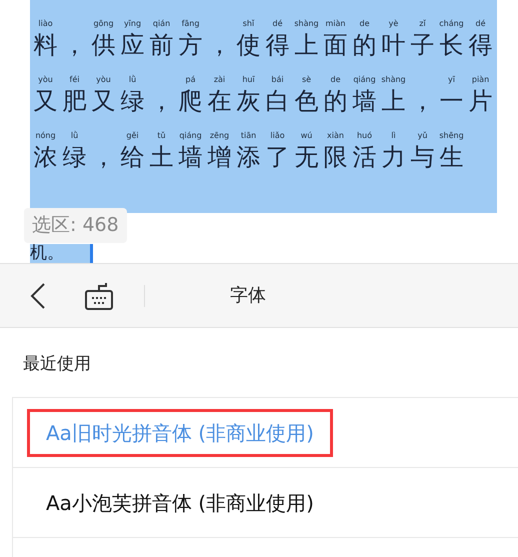 The image size is (518, 557). What do you see at coordinates (451, 80) in the screenshot?
I see `pinyin: yī` at bounding box center [451, 80].